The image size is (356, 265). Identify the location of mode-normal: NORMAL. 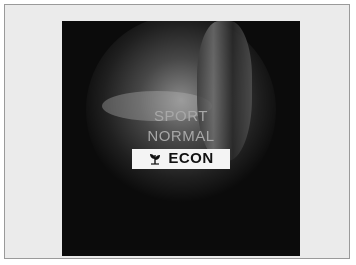
(181, 137).